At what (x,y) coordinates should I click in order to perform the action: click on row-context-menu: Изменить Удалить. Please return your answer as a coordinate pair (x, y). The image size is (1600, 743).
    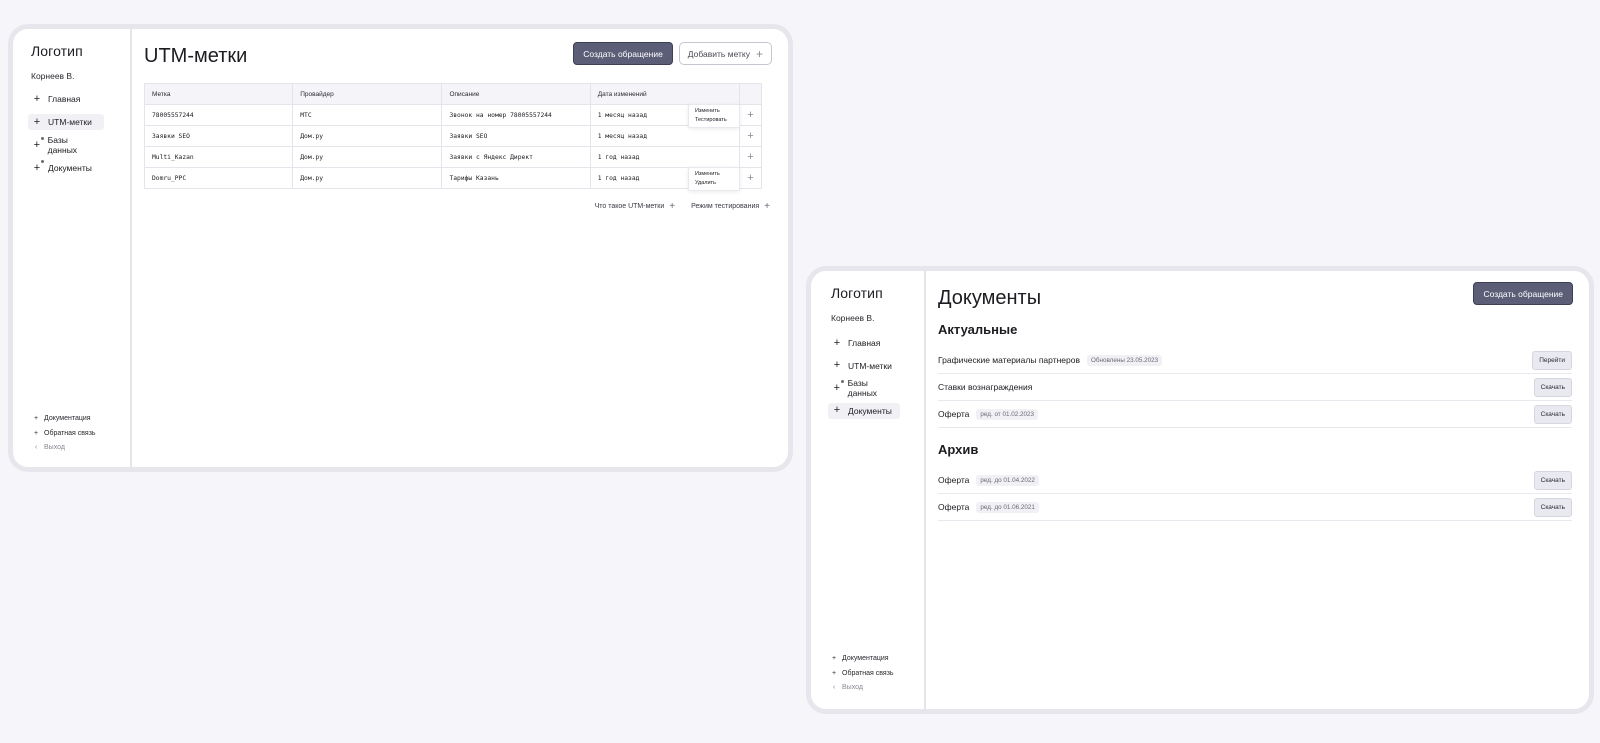
    Looking at the image, I should click on (713, 179).